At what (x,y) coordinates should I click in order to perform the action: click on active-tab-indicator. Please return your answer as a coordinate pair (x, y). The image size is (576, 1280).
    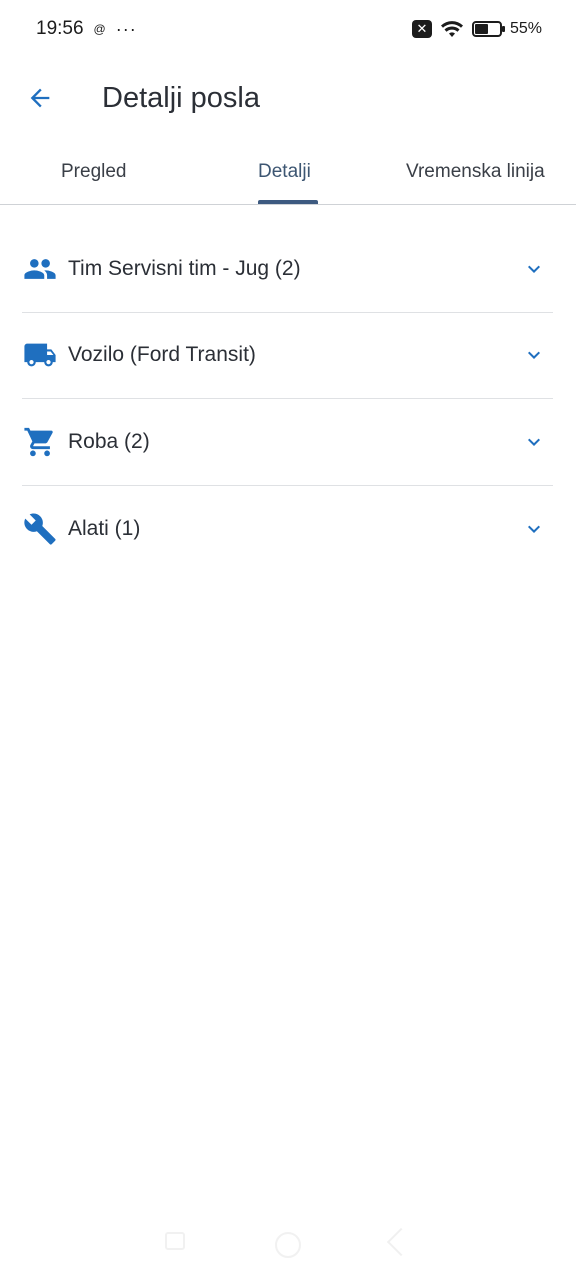
    Looking at the image, I should click on (288, 202).